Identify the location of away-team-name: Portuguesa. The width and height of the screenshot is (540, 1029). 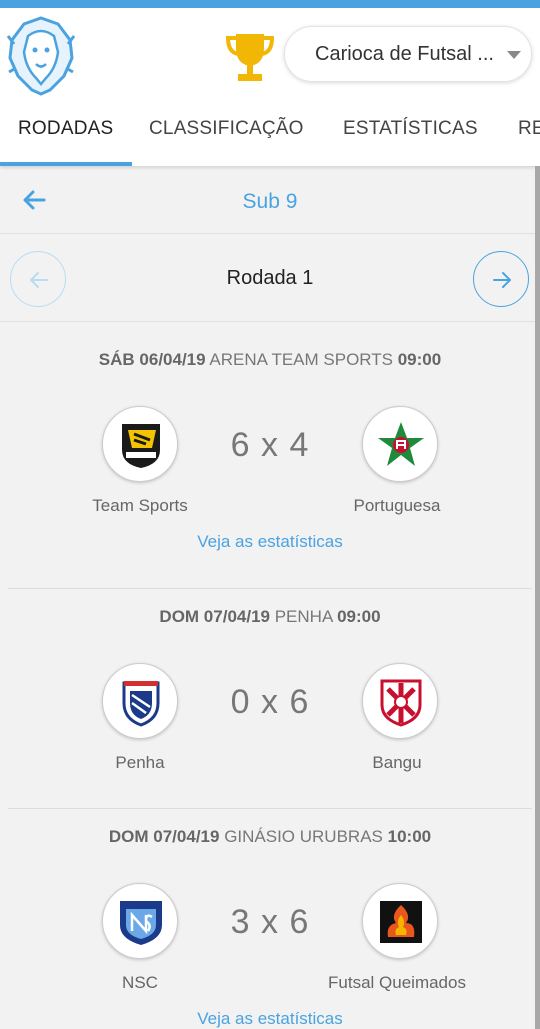
(397, 505).